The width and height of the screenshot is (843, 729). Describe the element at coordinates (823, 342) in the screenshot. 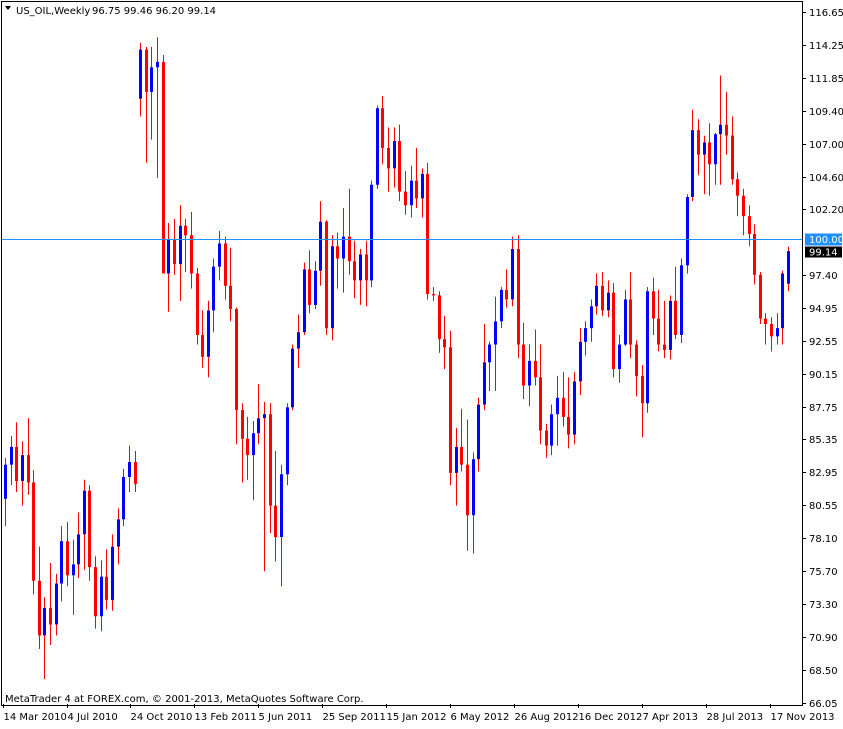

I see `y-tick-label: 92.55` at that location.